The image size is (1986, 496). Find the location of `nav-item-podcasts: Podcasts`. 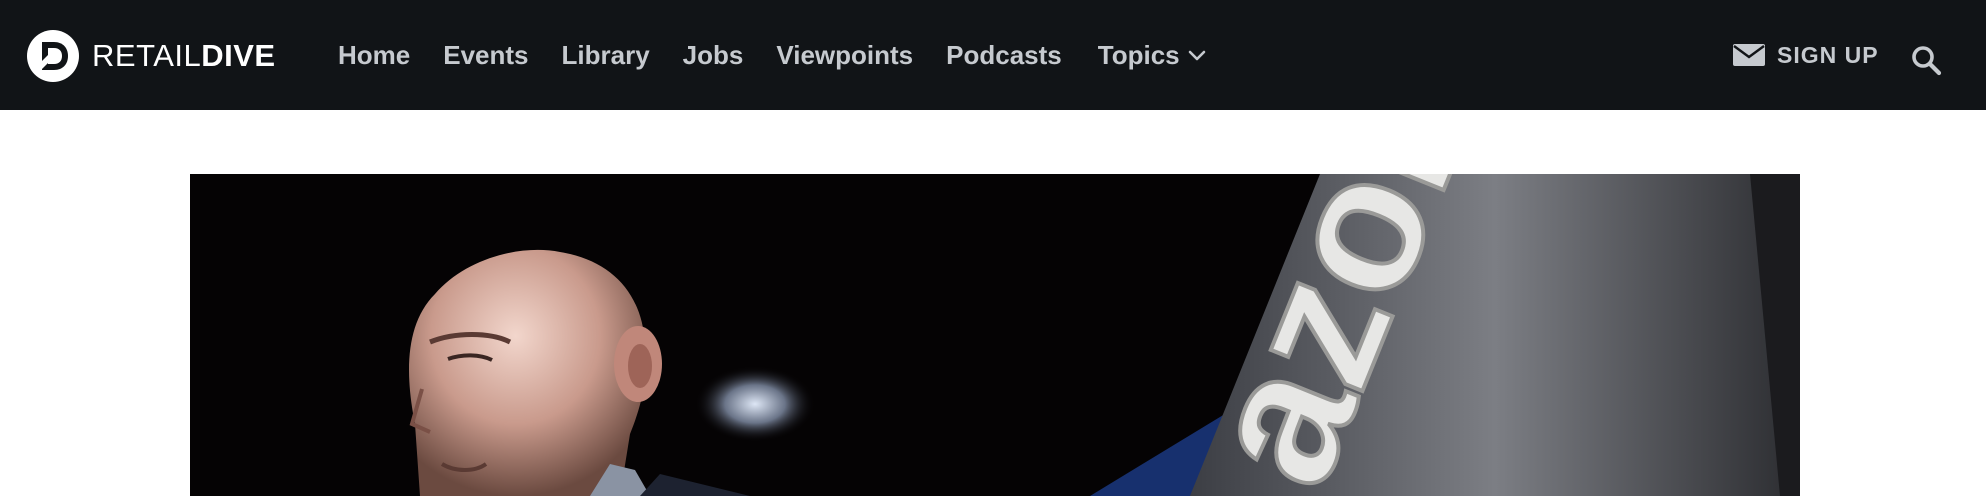

nav-item-podcasts: Podcasts is located at coordinates (1004, 55).